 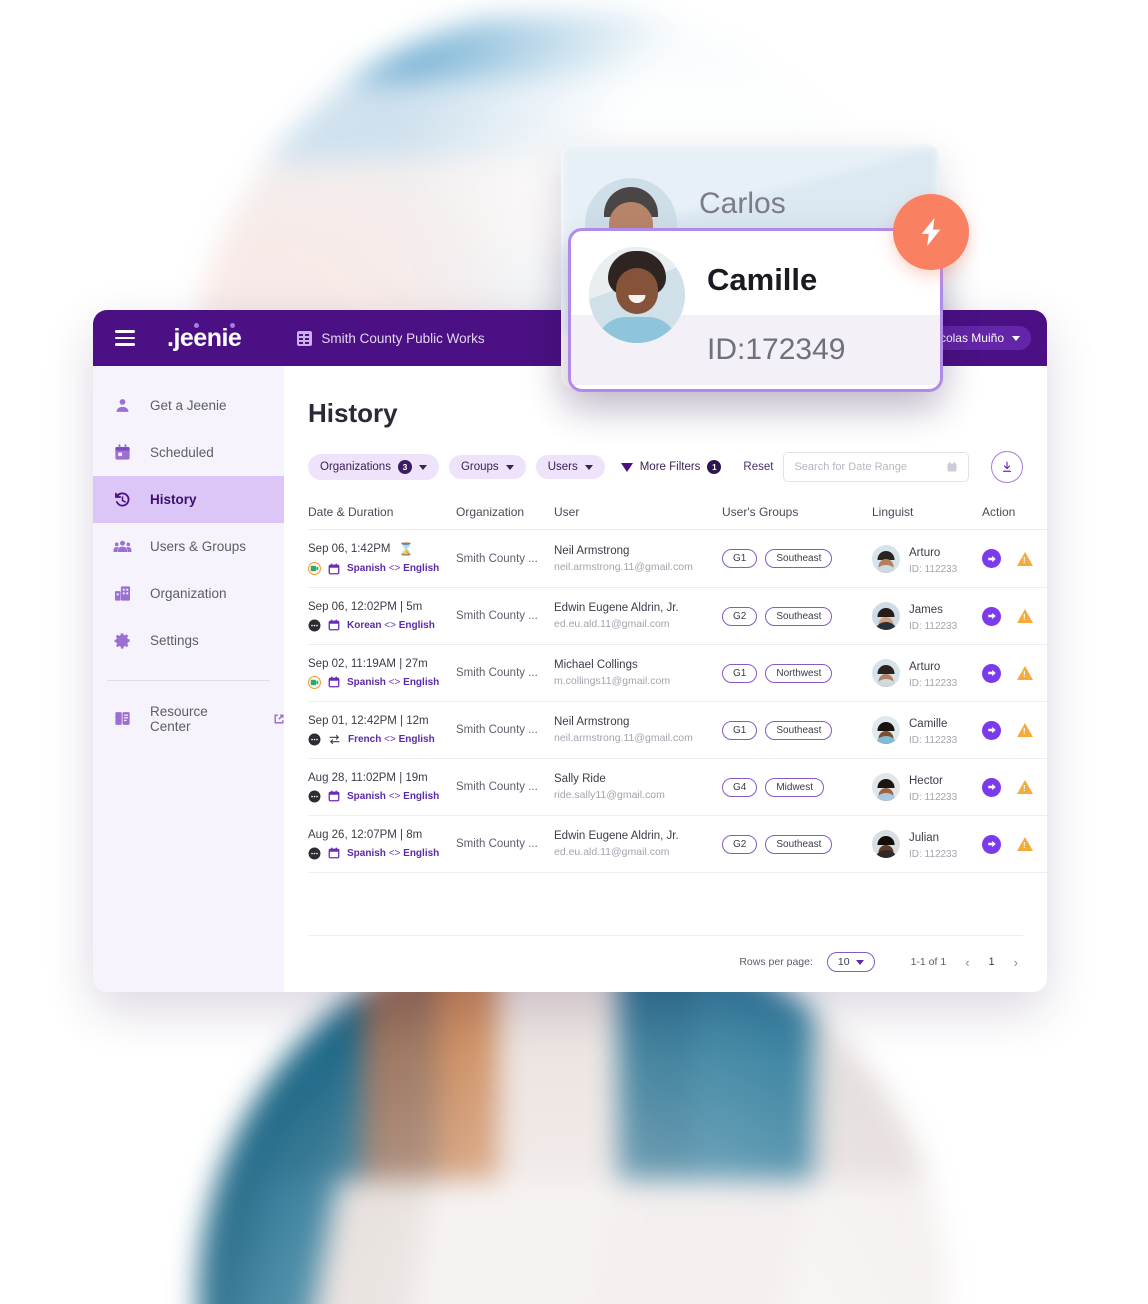 I want to click on current-page-number: 1, so click(x=992, y=962).